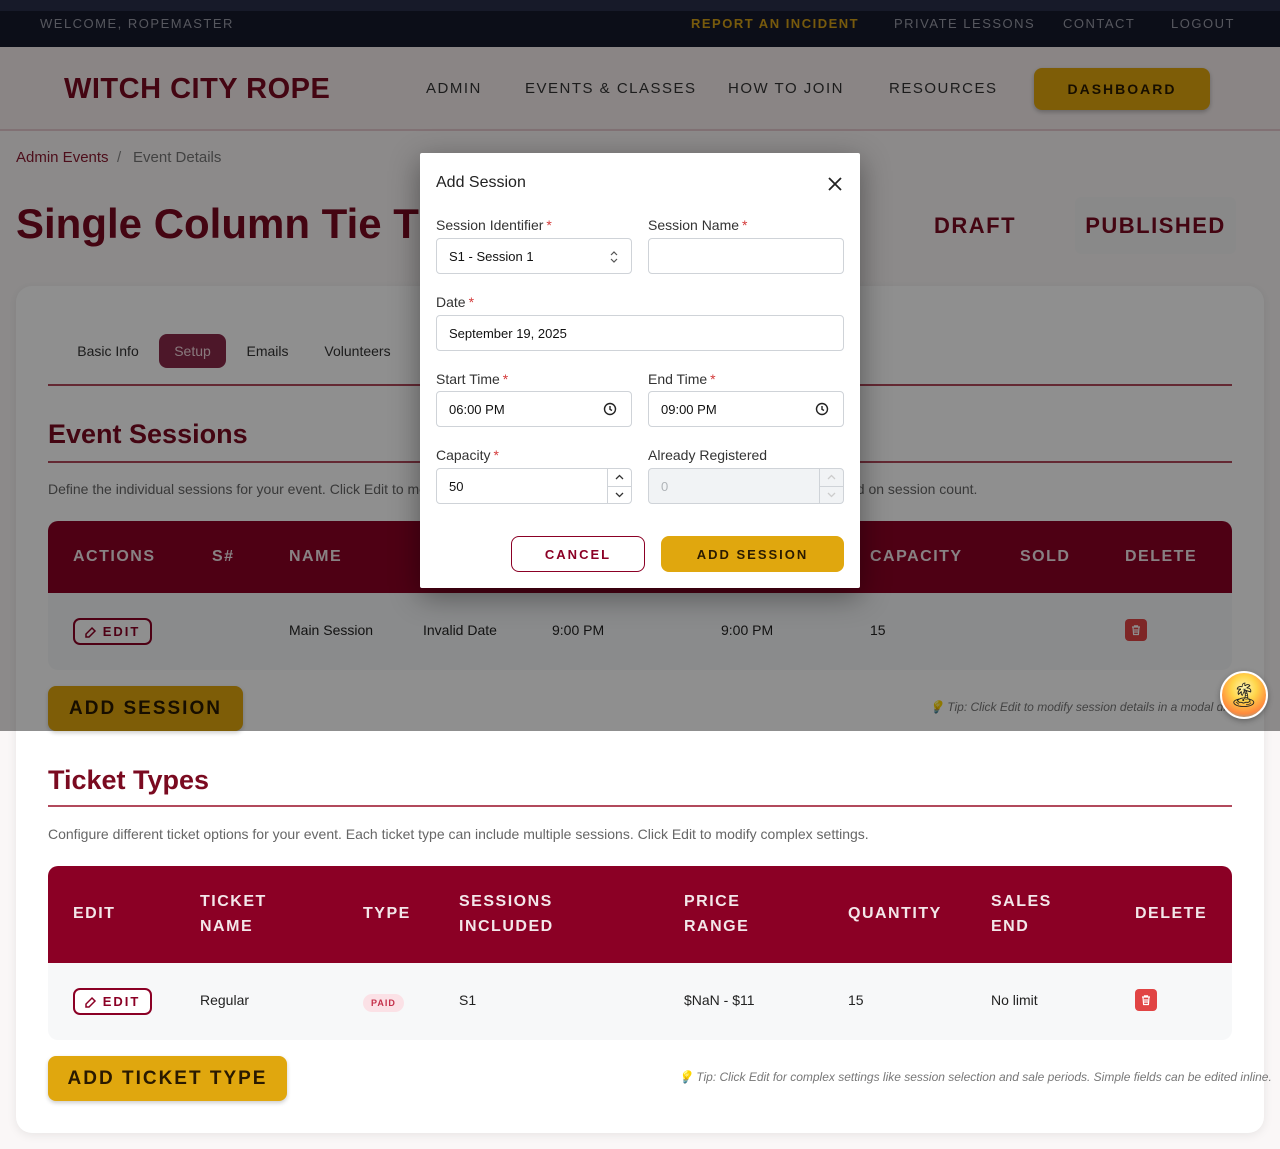 The width and height of the screenshot is (1280, 1149). I want to click on start-time-input: 06:00 PM, so click(534, 409).